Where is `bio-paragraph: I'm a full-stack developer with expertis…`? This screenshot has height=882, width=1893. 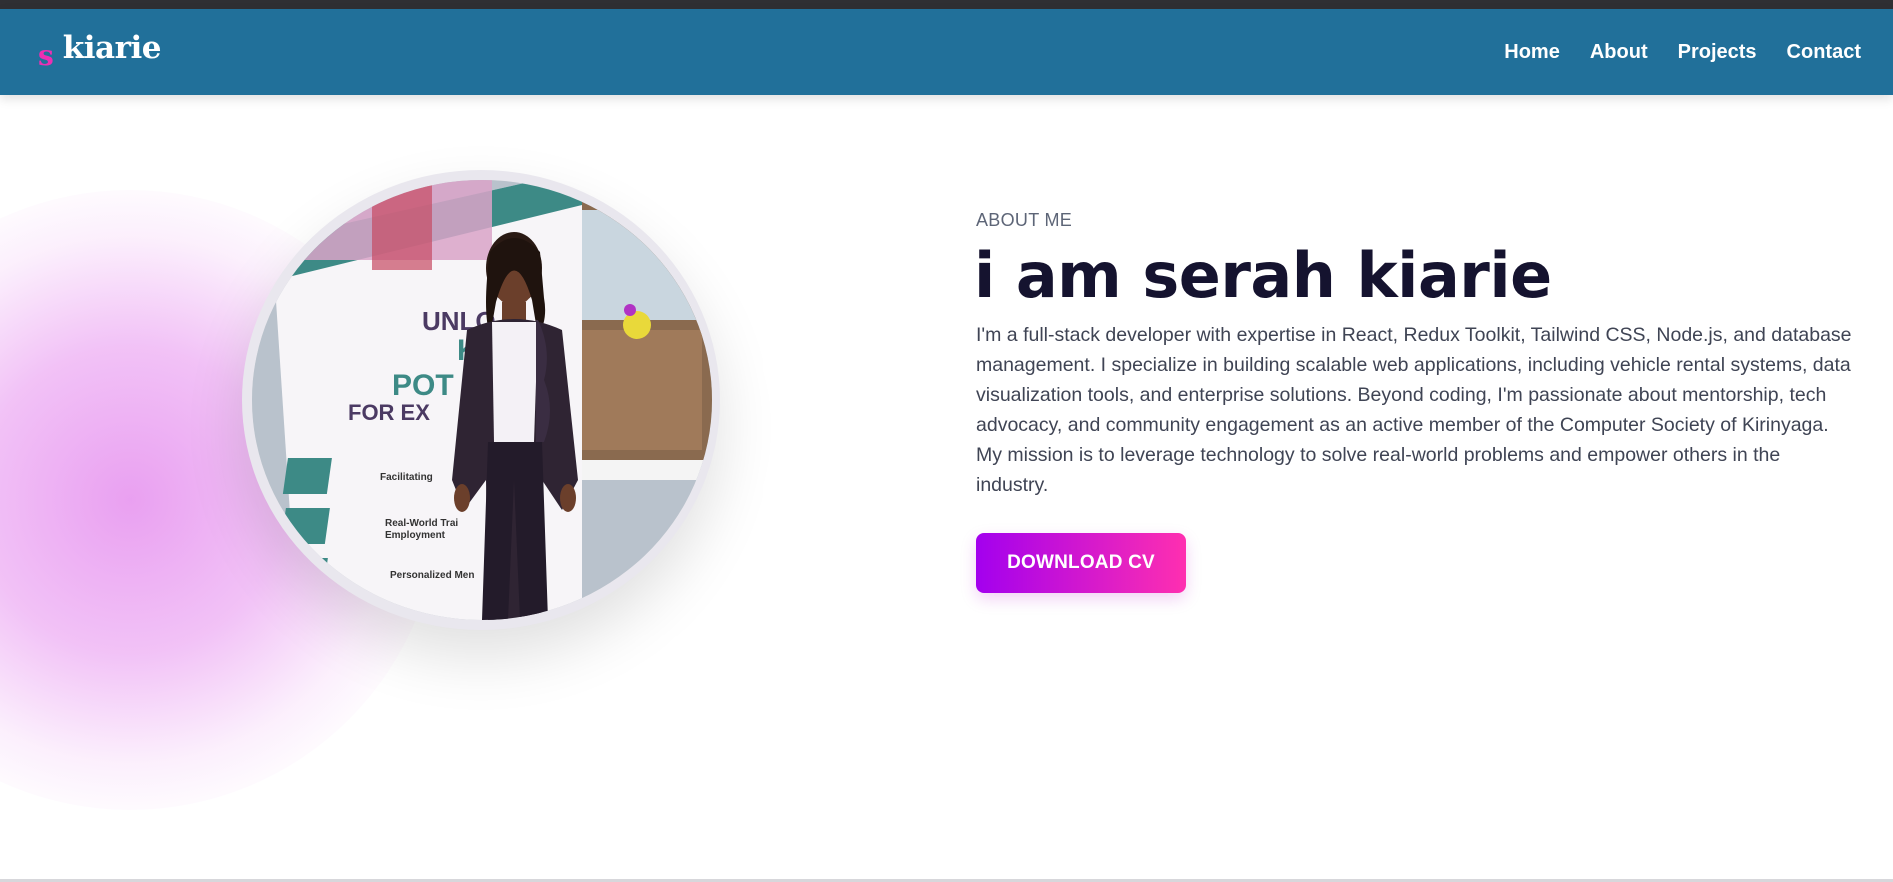 bio-paragraph: I'm a full-stack developer with expertis… is located at coordinates (1414, 410).